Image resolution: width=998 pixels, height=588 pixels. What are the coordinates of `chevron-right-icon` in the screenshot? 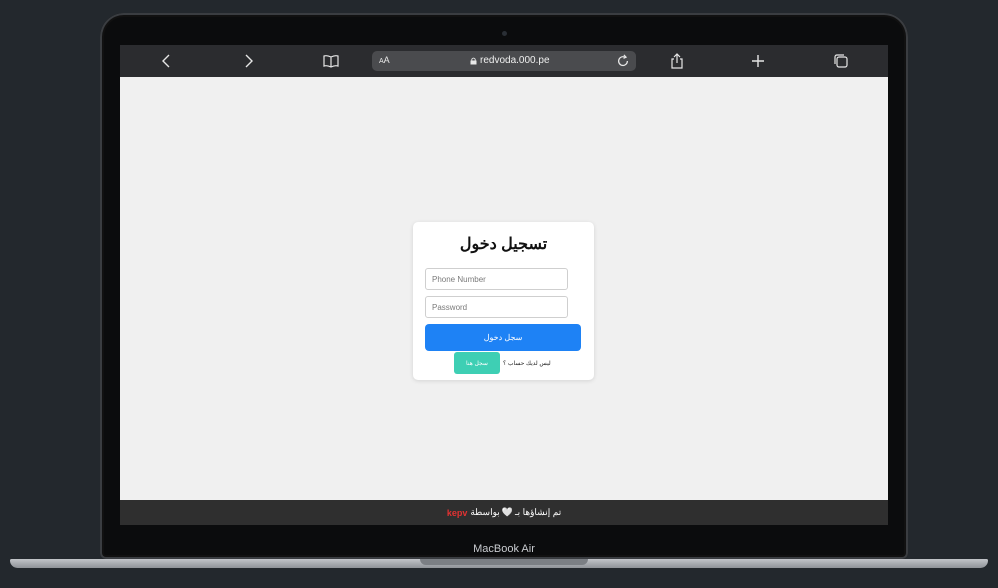 It's located at (249, 61).